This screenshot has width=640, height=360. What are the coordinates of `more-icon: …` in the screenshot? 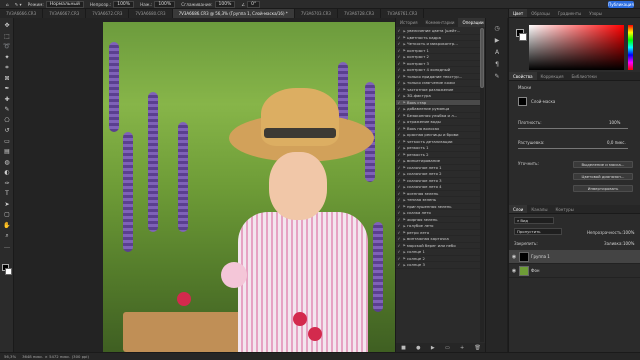 It's located at (7, 246).